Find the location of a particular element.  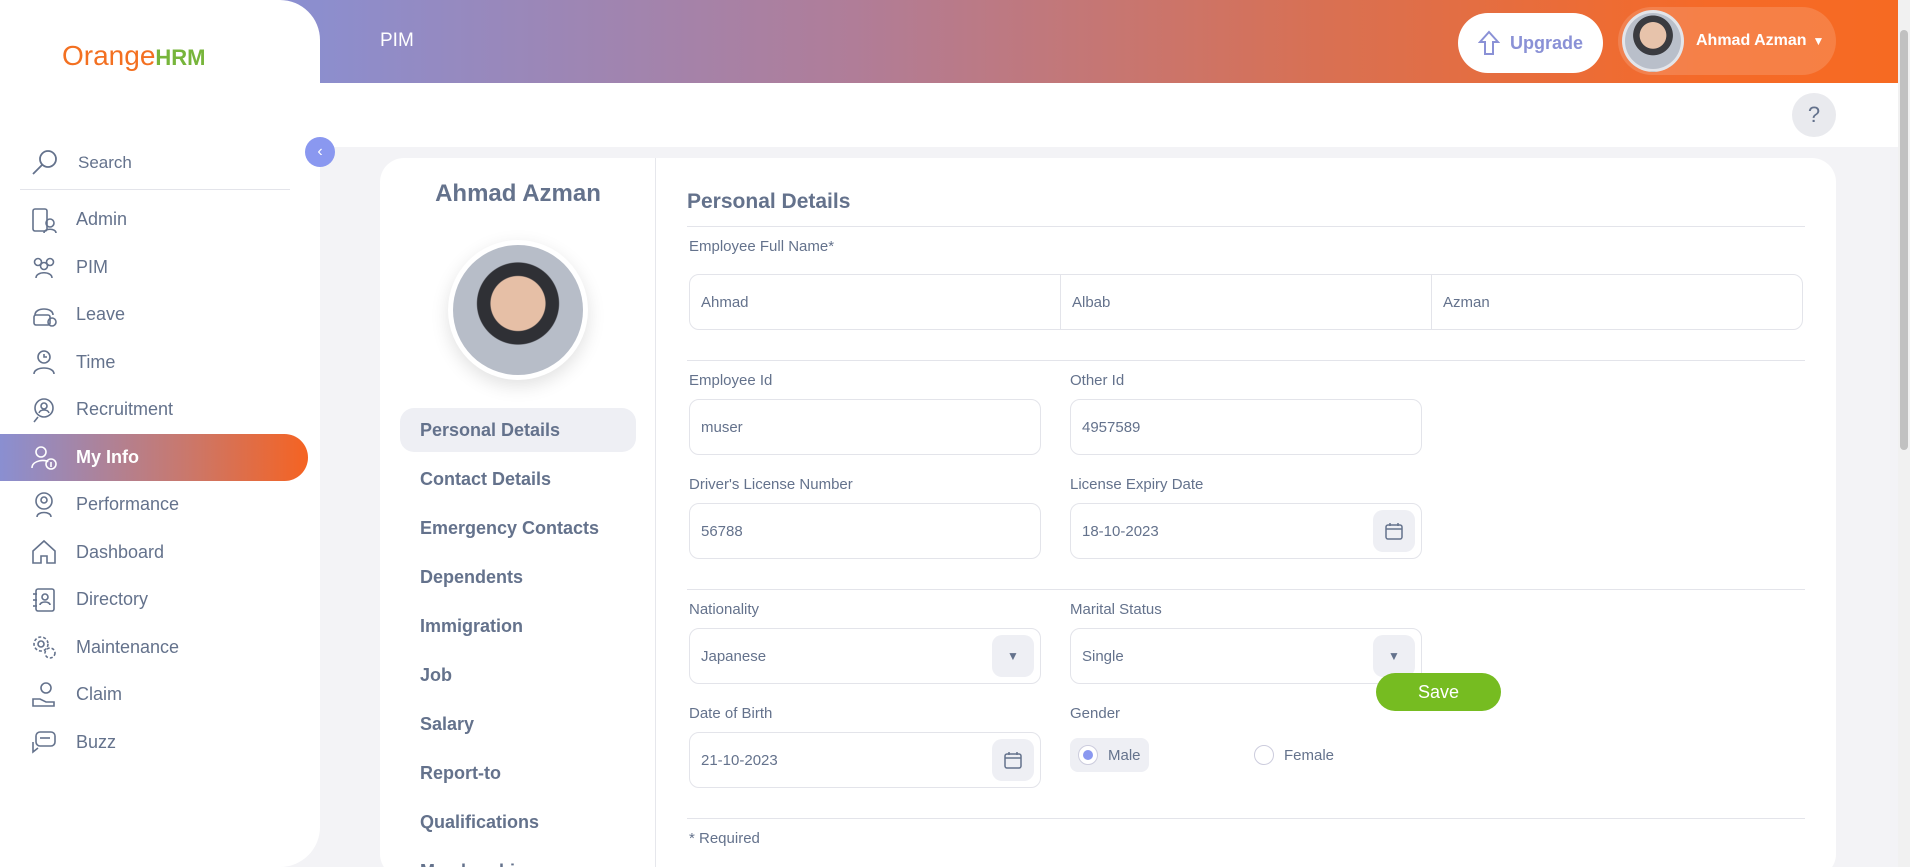

tab-dependents: Dependents is located at coordinates (518, 577).